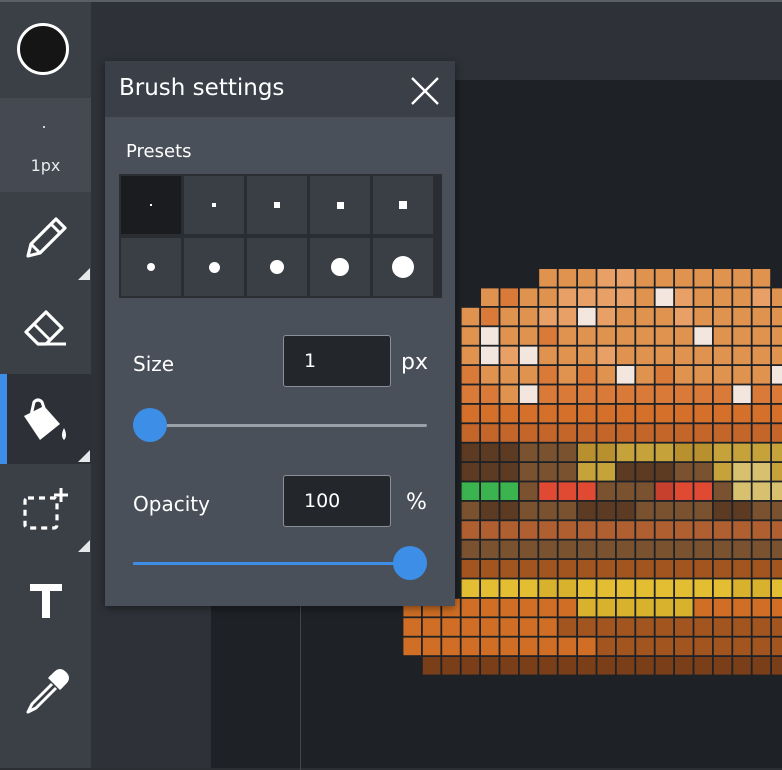  What do you see at coordinates (43, 49) in the screenshot?
I see `primary-color-swatch` at bounding box center [43, 49].